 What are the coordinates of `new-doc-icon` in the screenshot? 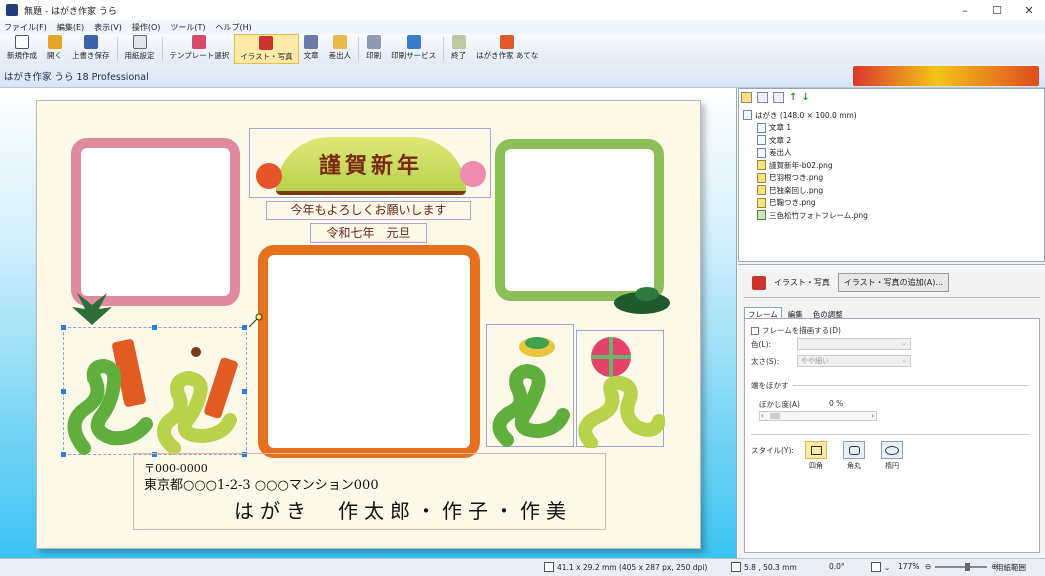 It's located at (22, 42).